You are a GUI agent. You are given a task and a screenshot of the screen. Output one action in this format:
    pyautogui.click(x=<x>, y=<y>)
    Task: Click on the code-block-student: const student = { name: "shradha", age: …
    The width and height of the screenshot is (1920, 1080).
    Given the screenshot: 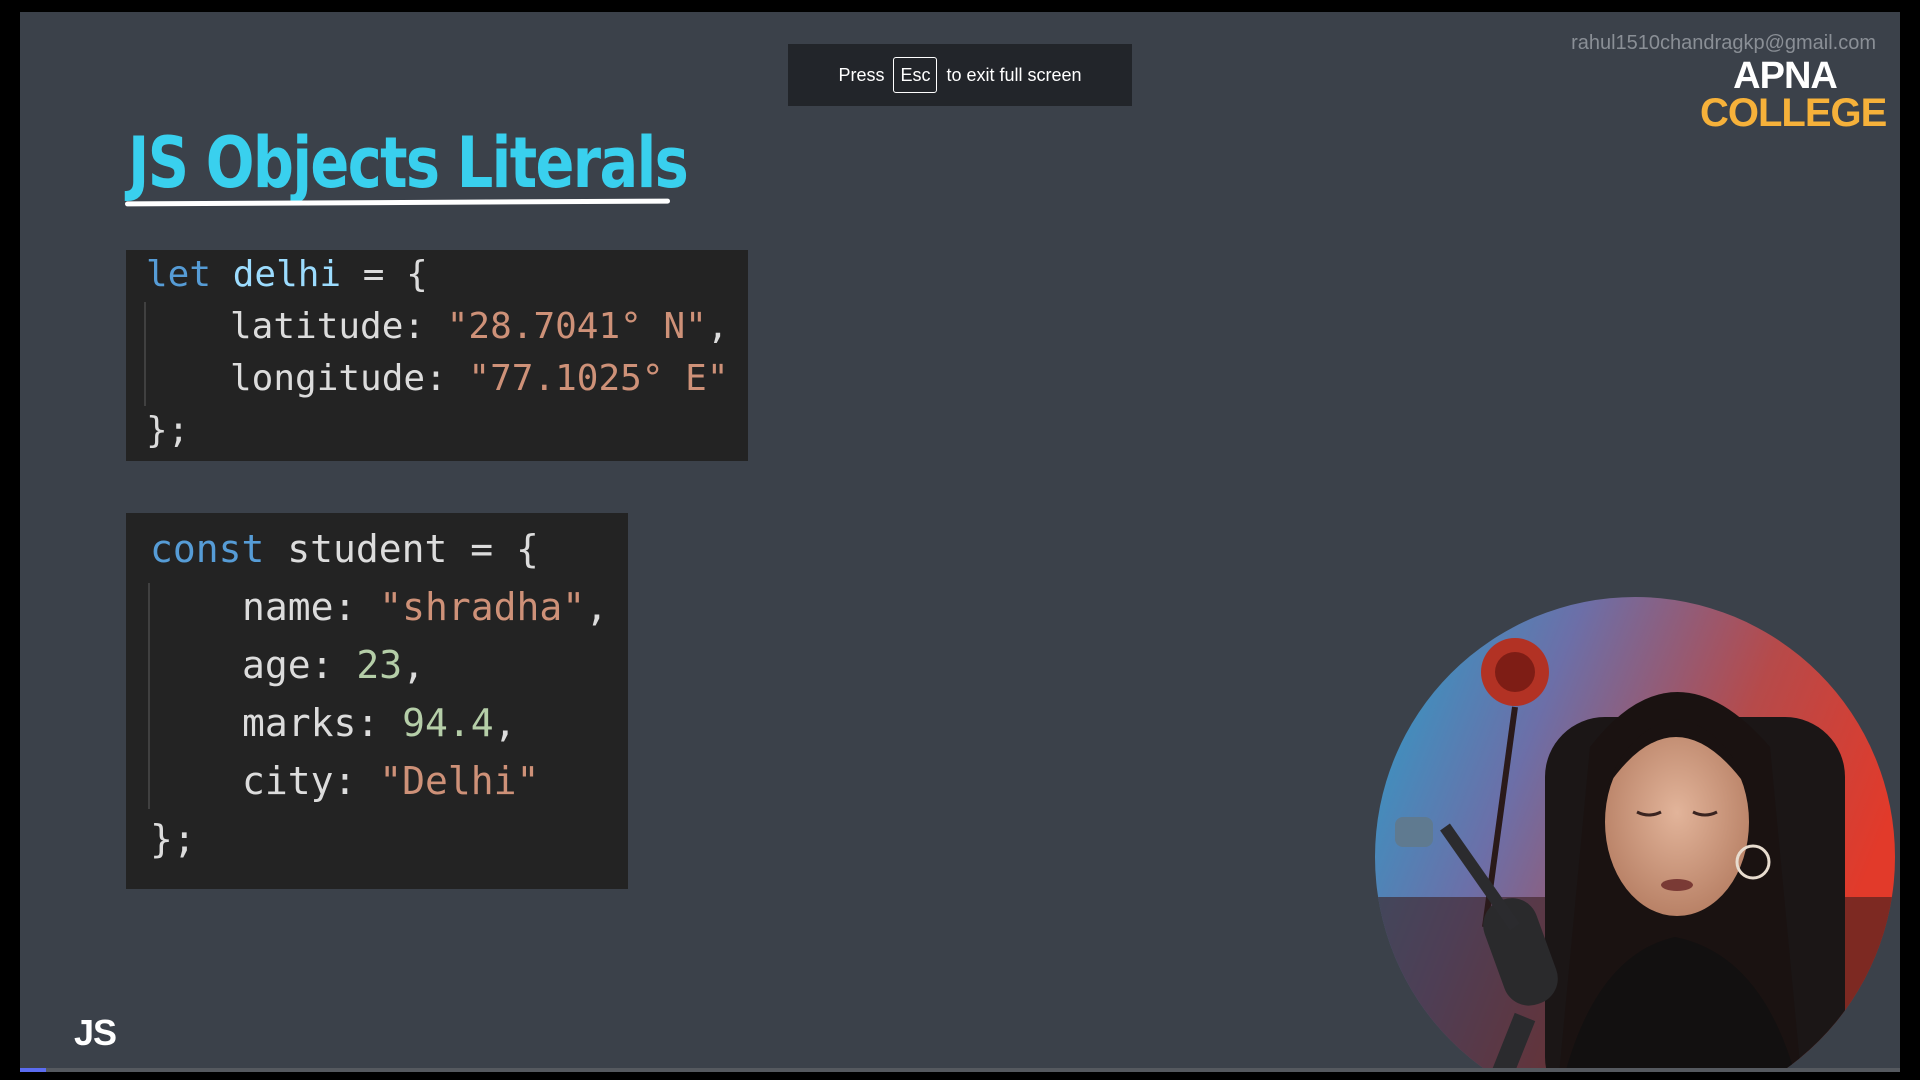 What is the action you would take?
    pyautogui.click(x=377, y=701)
    